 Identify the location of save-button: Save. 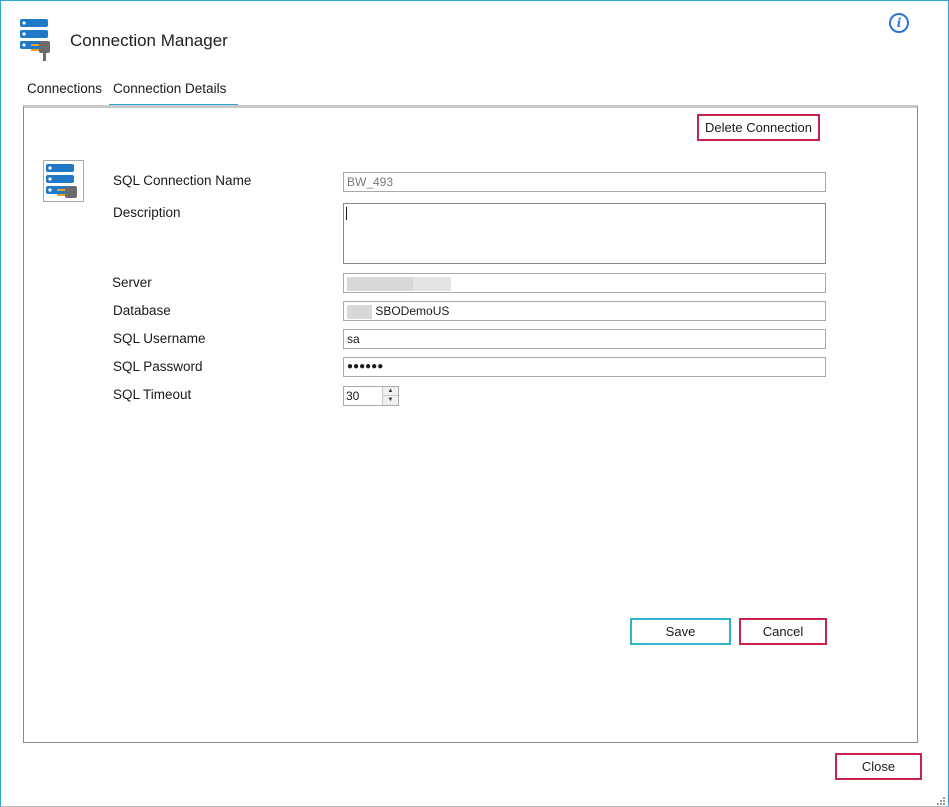
(680, 631).